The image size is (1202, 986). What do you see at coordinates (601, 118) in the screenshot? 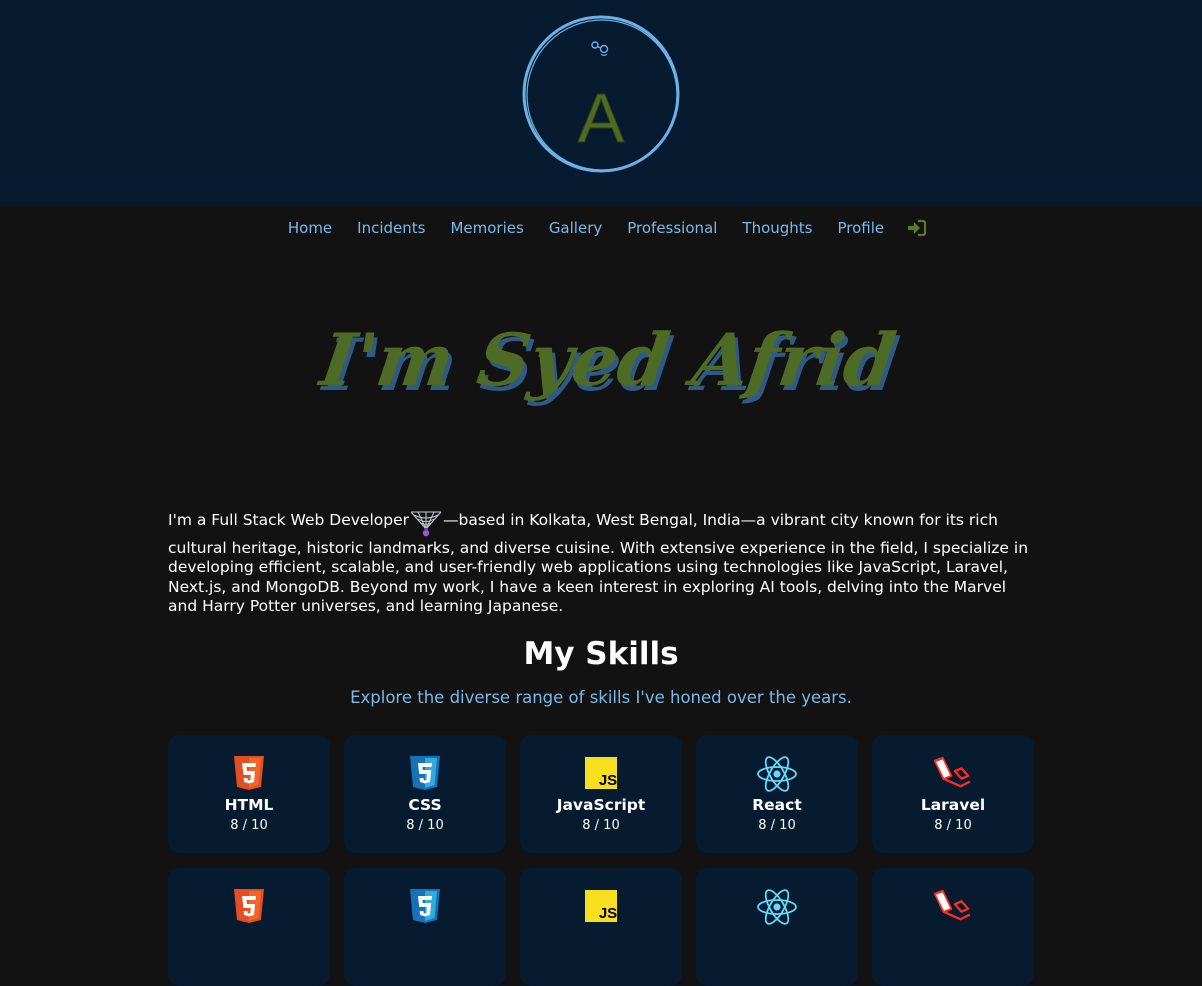
I see `logo-letter: A` at bounding box center [601, 118].